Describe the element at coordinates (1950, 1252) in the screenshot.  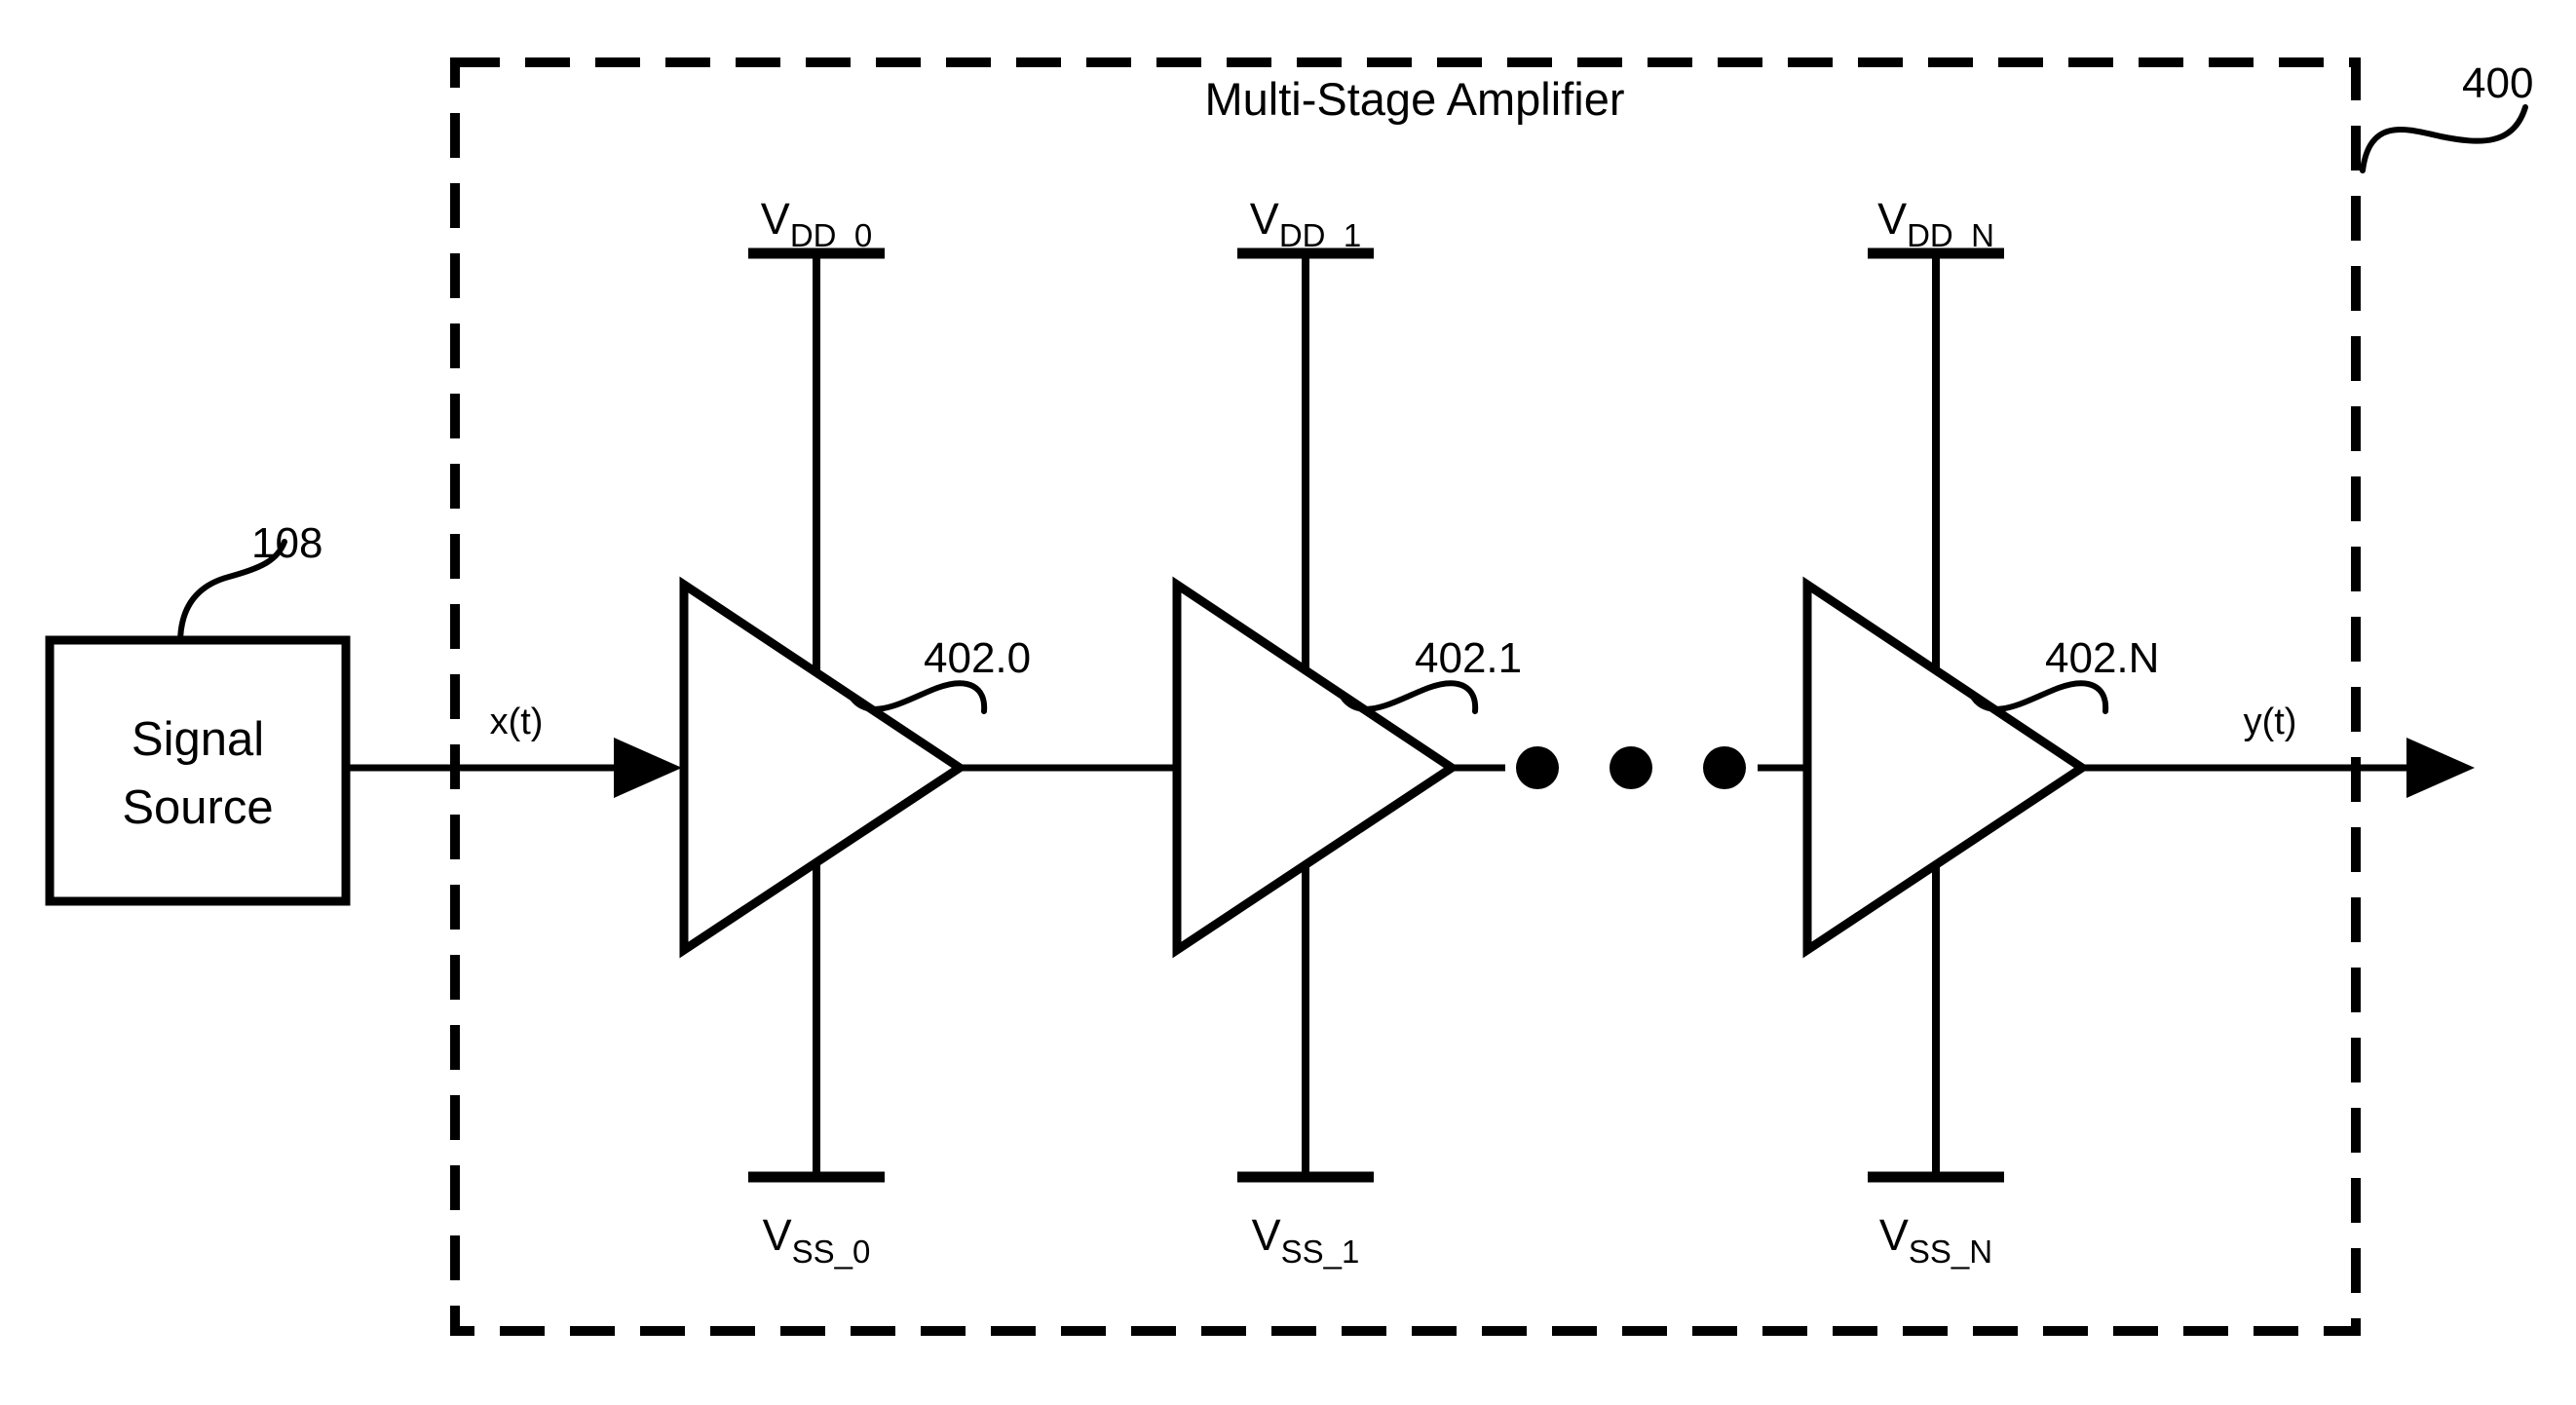
I see `stage-n-vss-subscript: SS_N` at that location.